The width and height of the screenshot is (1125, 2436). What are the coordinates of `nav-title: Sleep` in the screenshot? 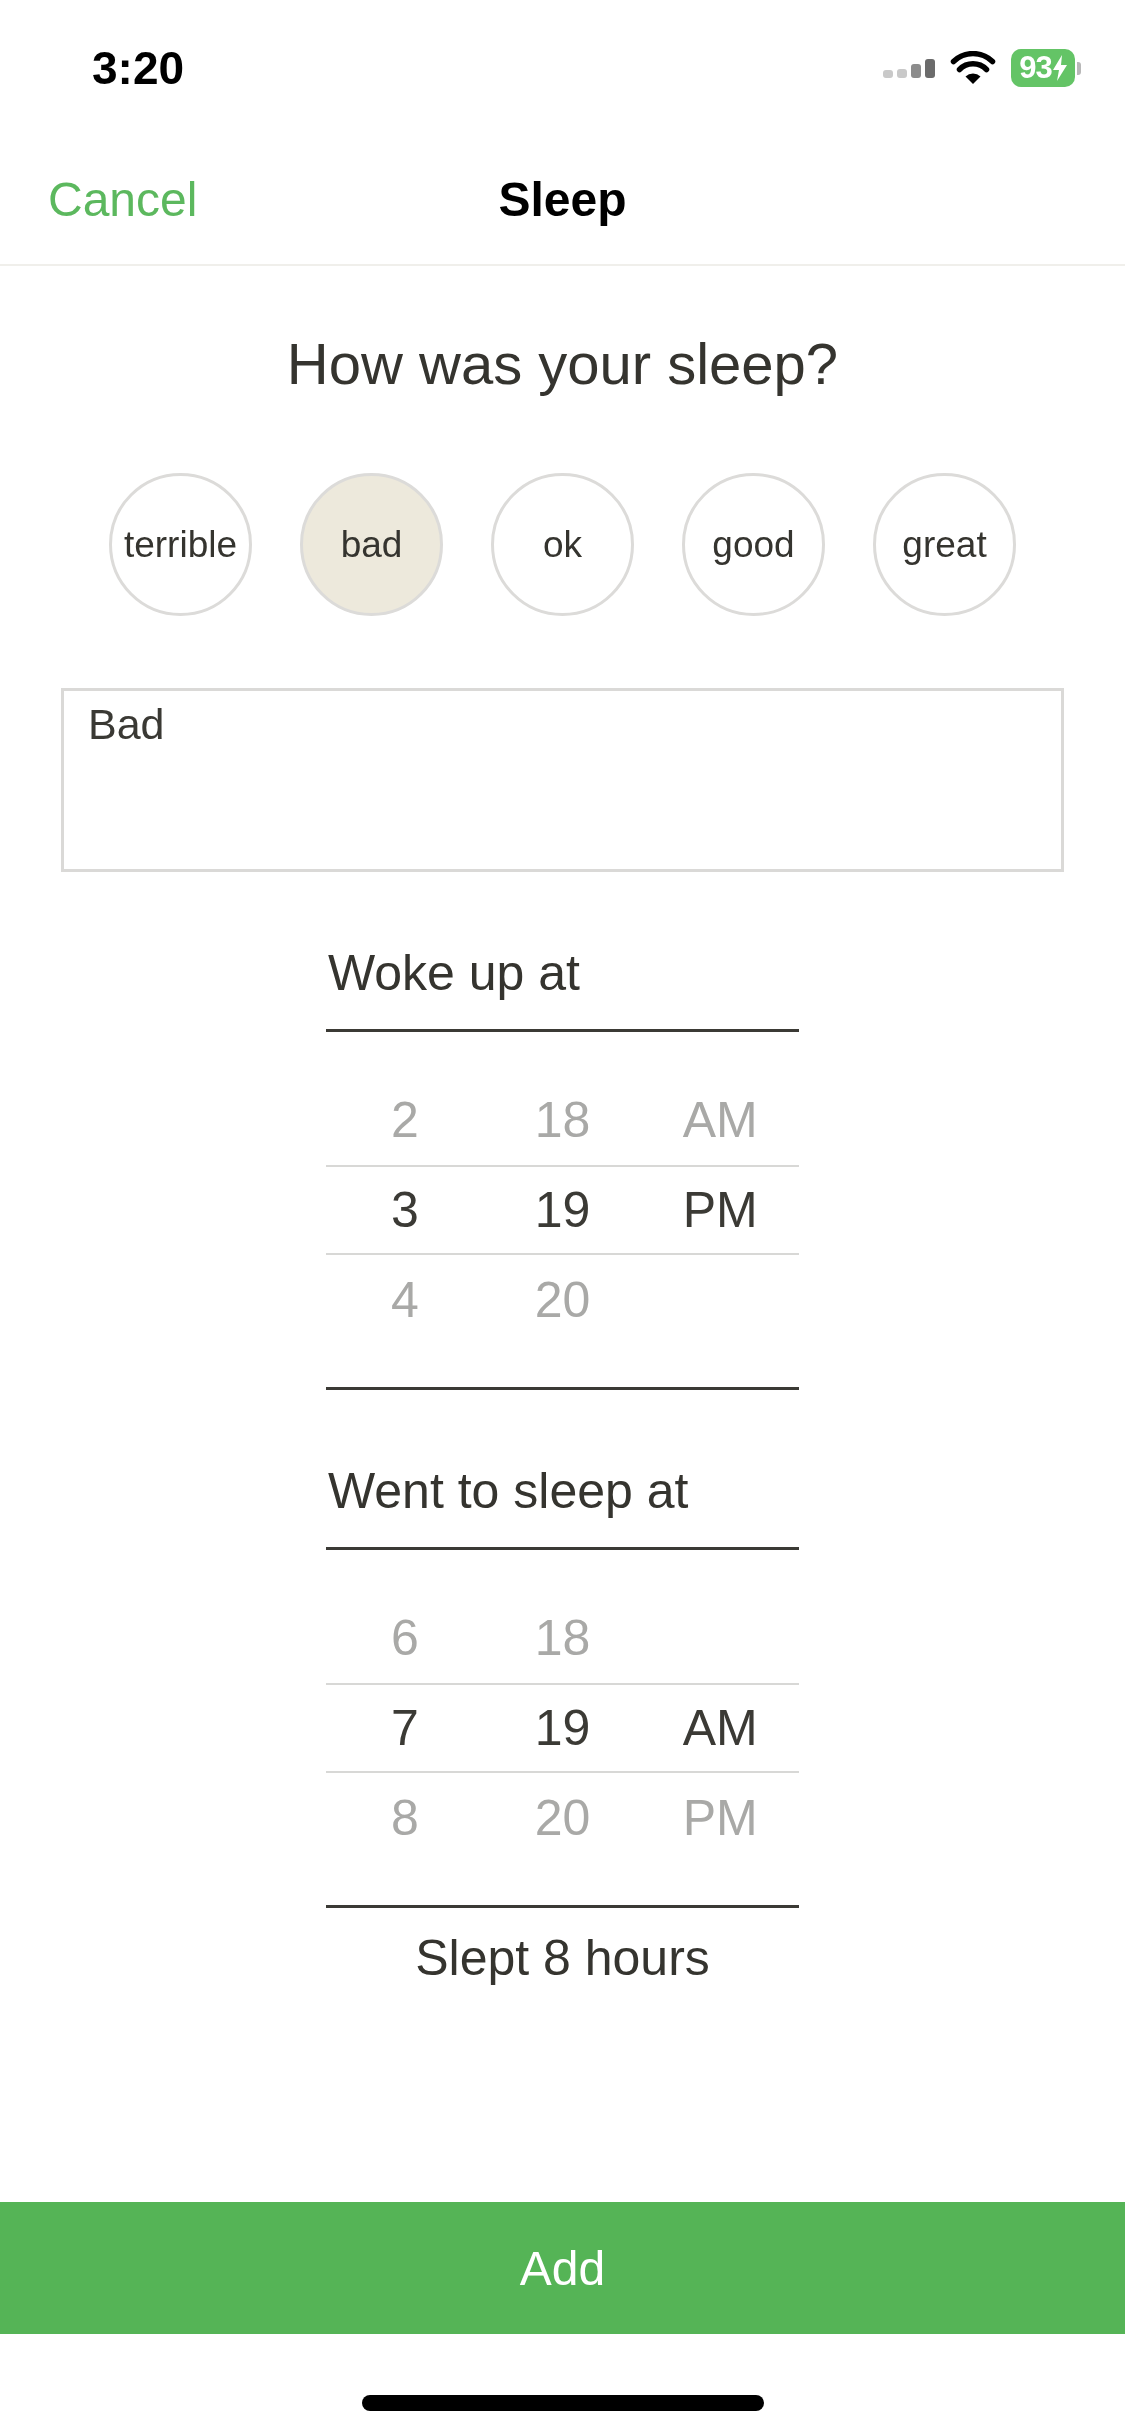 It's located at (562, 200).